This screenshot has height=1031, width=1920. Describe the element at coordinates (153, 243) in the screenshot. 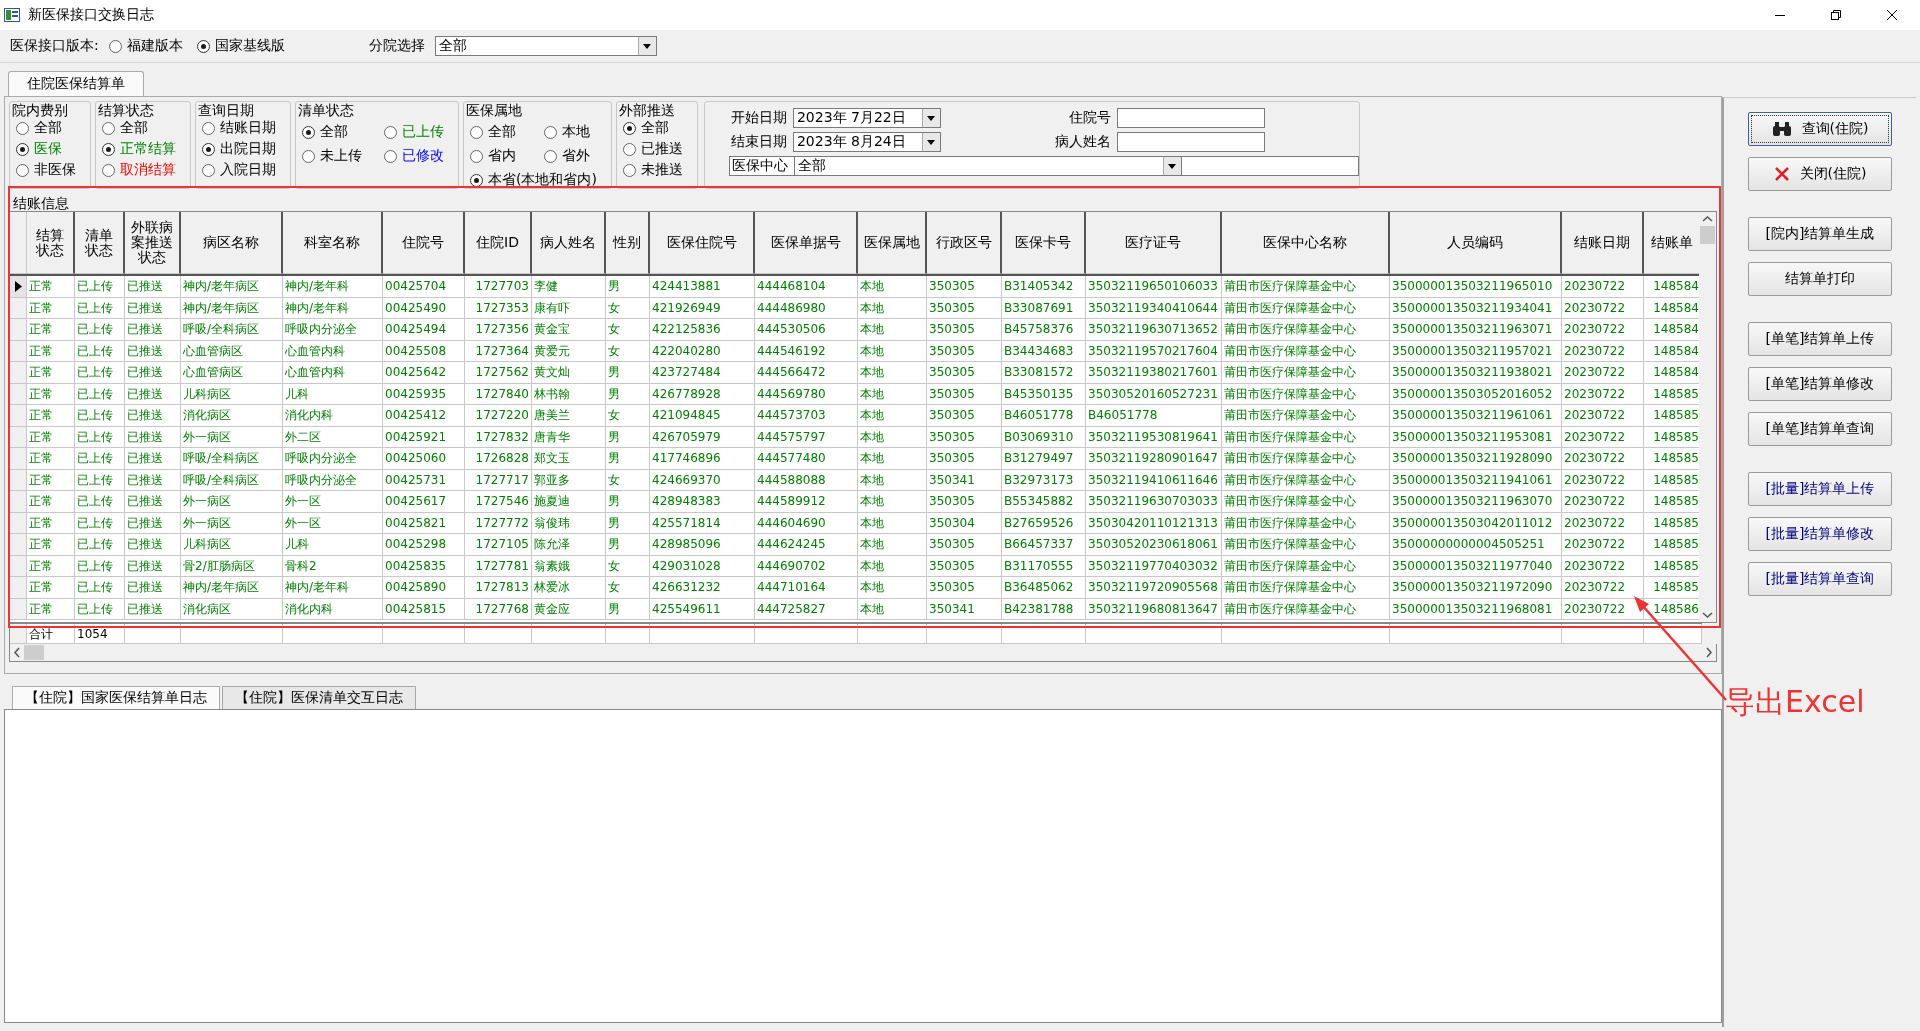

I see `column-header: 外联病案推送状态` at that location.